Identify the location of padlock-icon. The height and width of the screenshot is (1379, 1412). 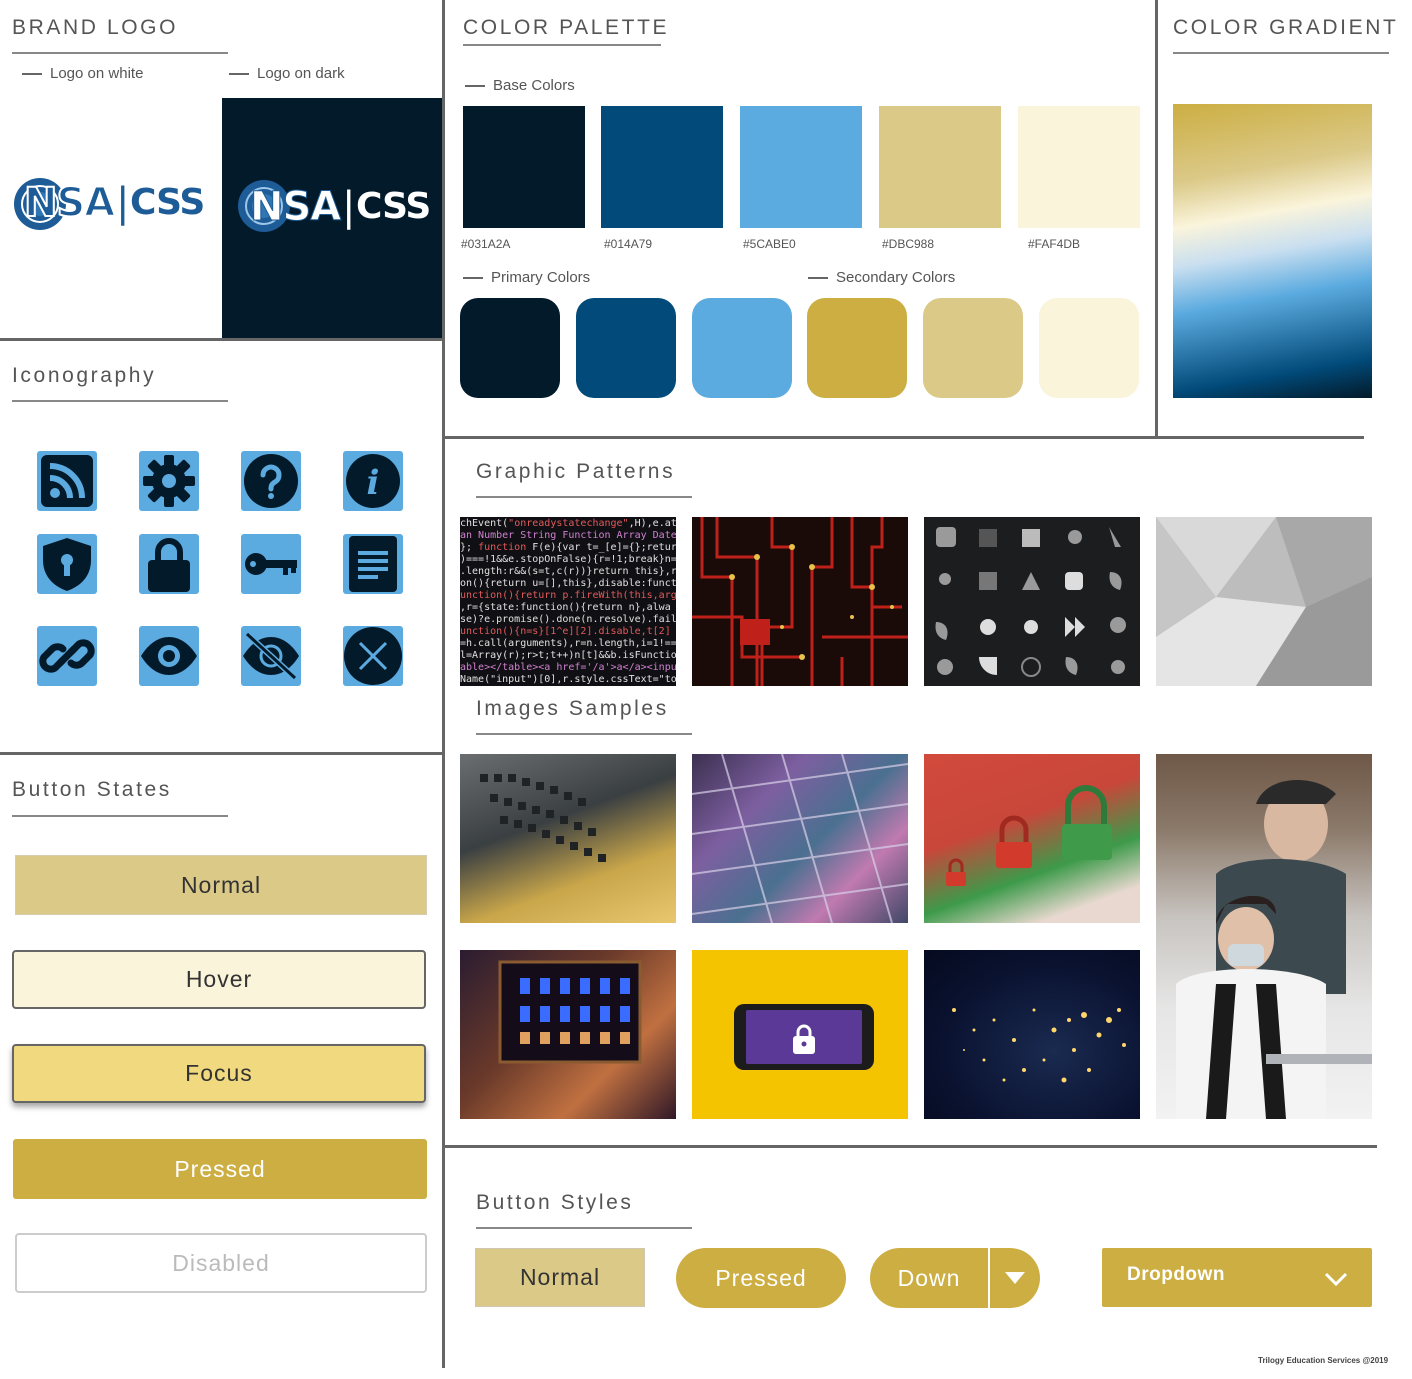
(169, 564).